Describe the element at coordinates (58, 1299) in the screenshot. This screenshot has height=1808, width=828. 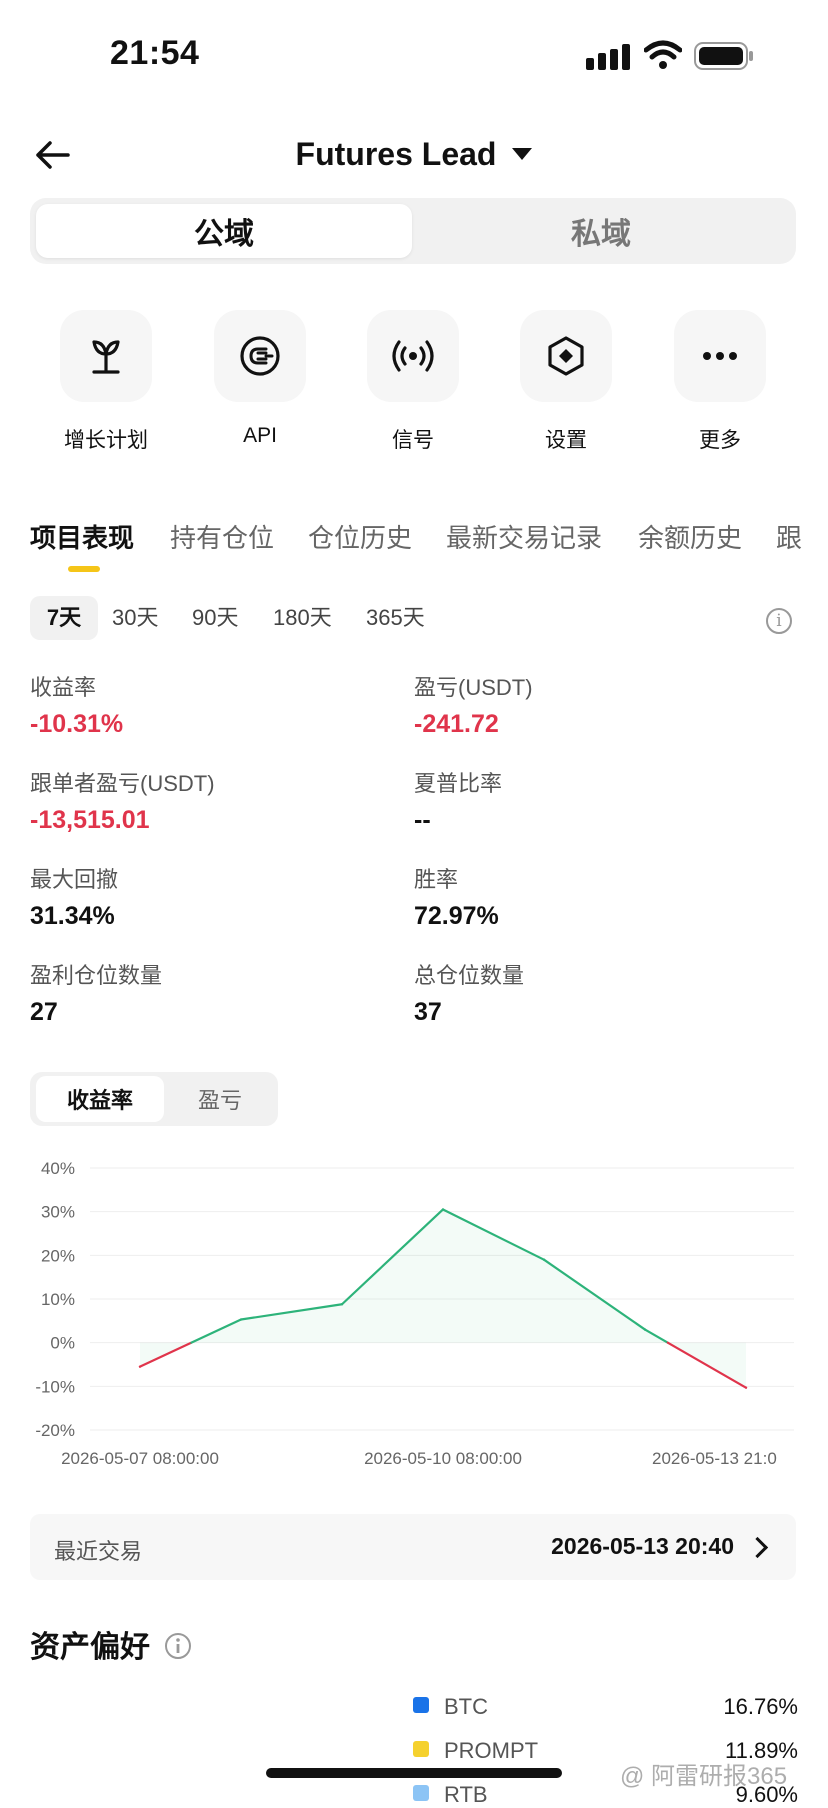
I see `y-tick-label: 10%` at that location.